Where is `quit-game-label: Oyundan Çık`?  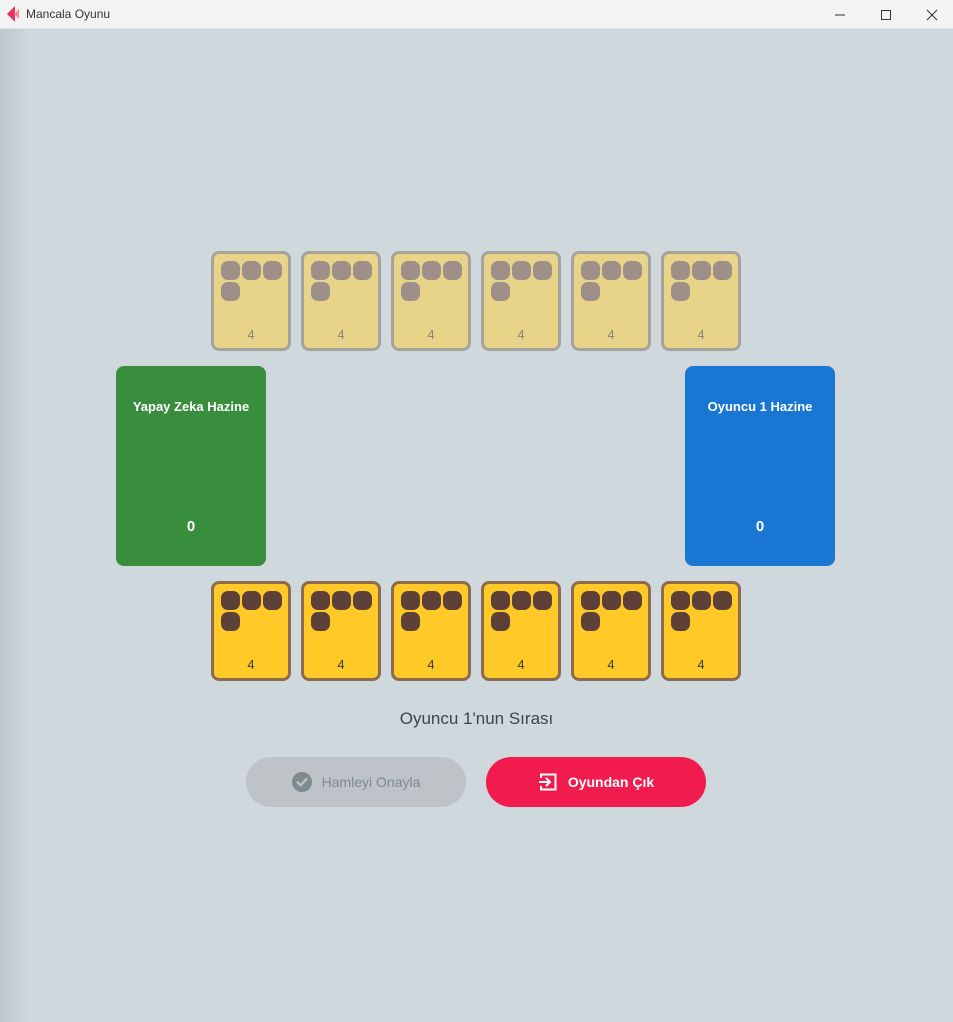
quit-game-label: Oyundan Çık is located at coordinates (611, 782).